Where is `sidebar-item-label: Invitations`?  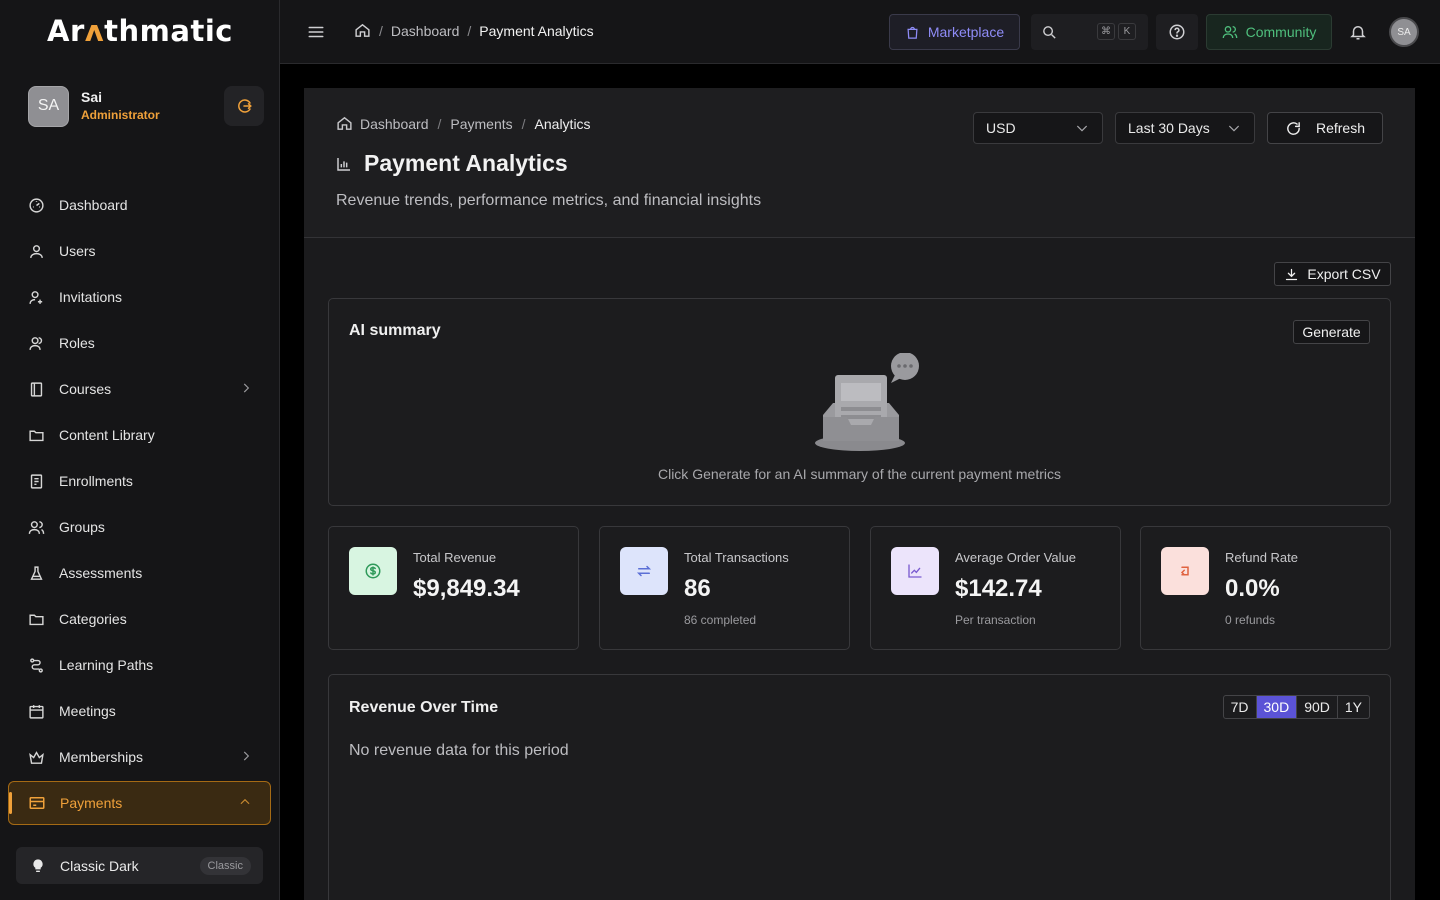
sidebar-item-label: Invitations is located at coordinates (91, 297).